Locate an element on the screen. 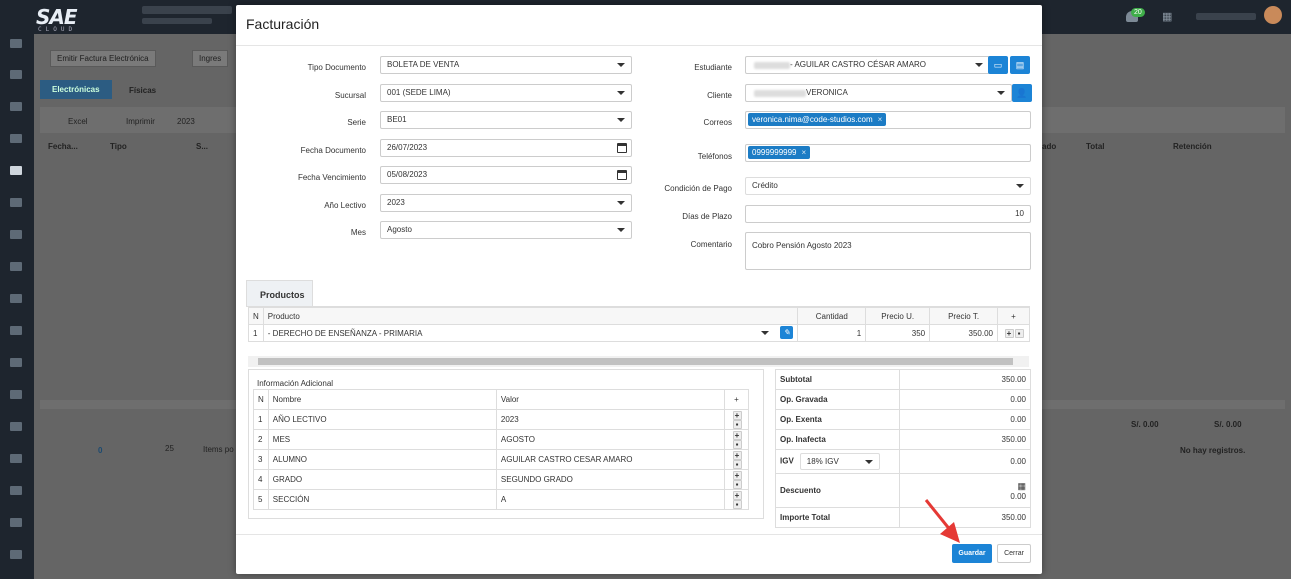 The width and height of the screenshot is (1291, 579). apps-grid-icon: ▦ is located at coordinates (1167, 17).